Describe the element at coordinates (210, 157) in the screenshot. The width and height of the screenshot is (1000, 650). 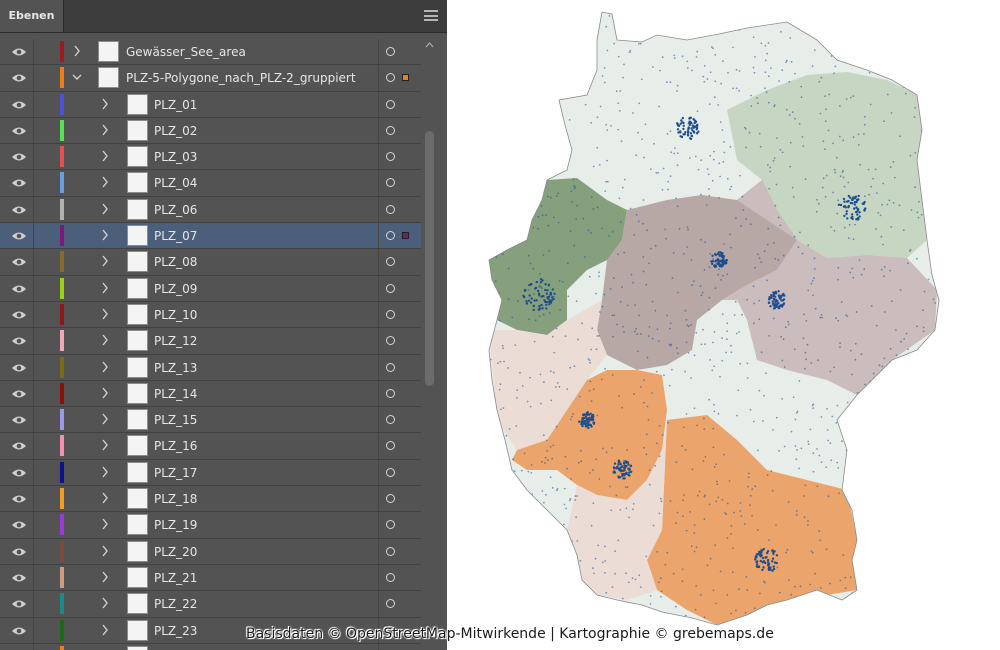
I see `layer-row: PLZ_03` at that location.